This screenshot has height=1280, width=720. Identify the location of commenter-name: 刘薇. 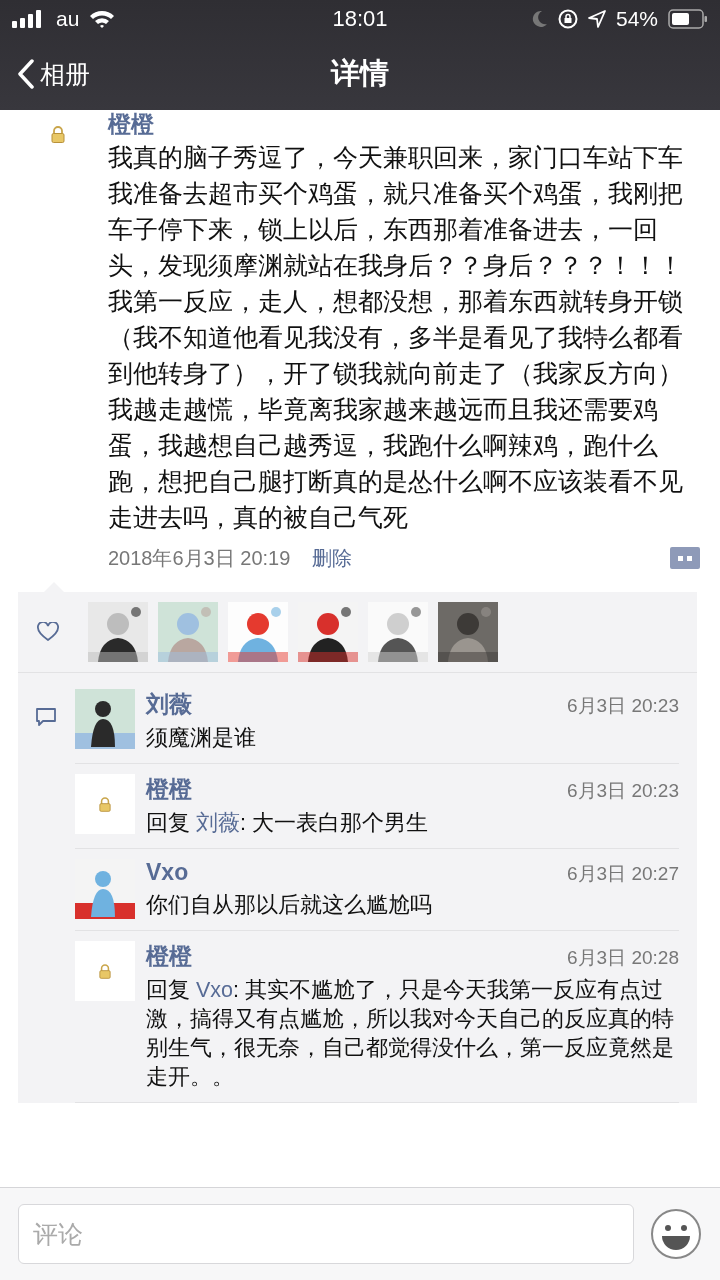
(169, 704).